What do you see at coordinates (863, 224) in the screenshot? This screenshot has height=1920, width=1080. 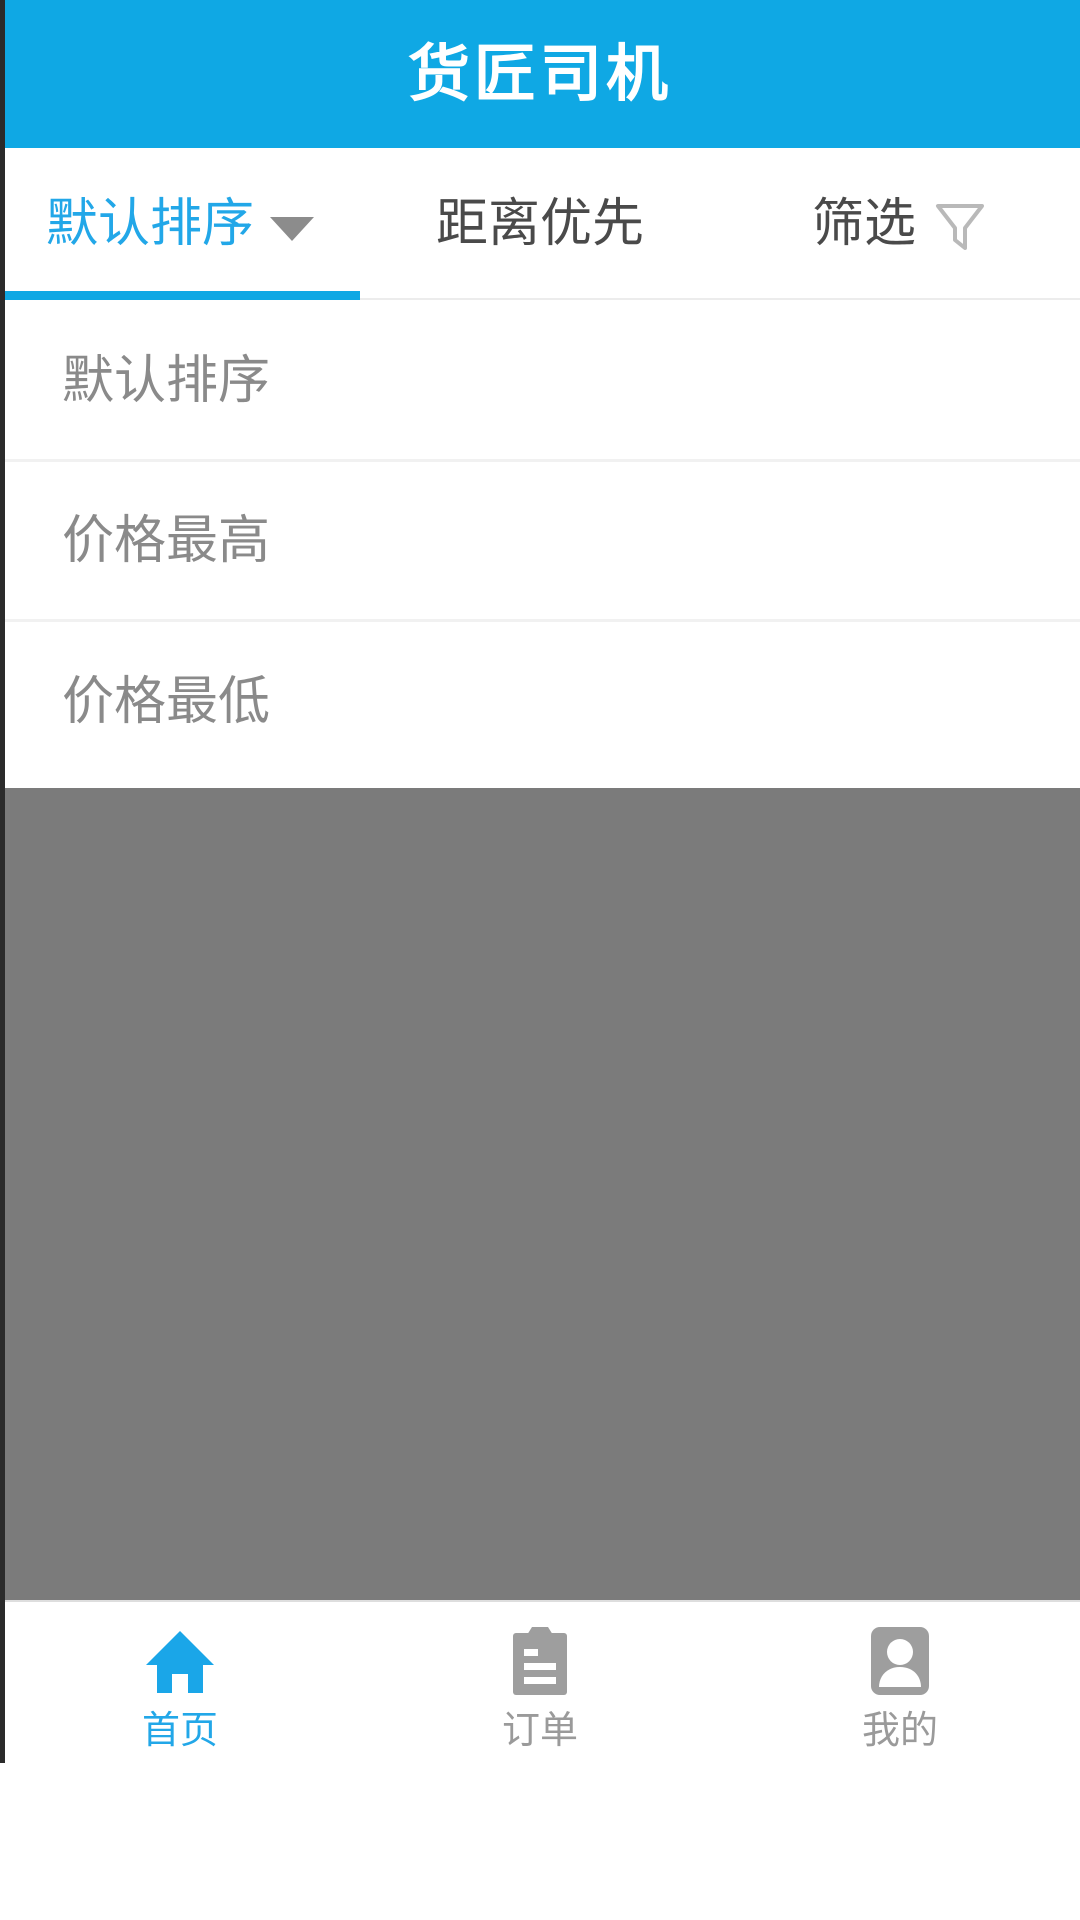 I see `tab-filter-label: 筛选` at bounding box center [863, 224].